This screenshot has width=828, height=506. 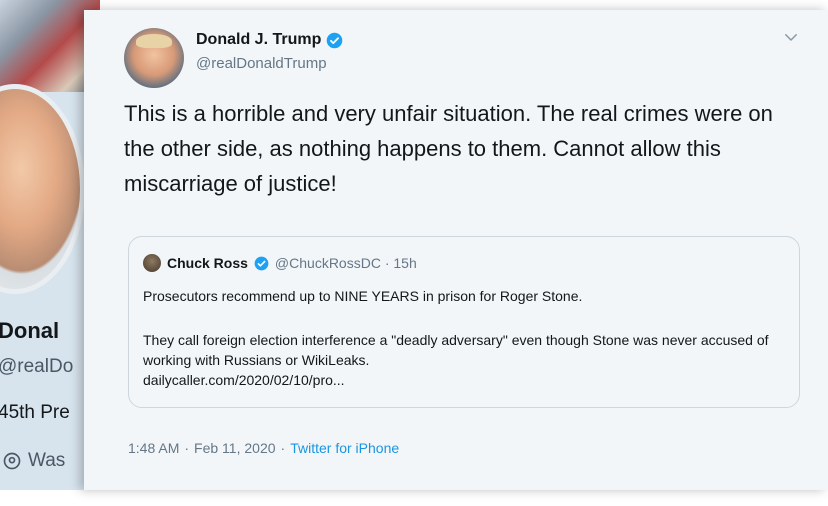 What do you see at coordinates (42, 189) in the screenshot?
I see `profile-avatar` at bounding box center [42, 189].